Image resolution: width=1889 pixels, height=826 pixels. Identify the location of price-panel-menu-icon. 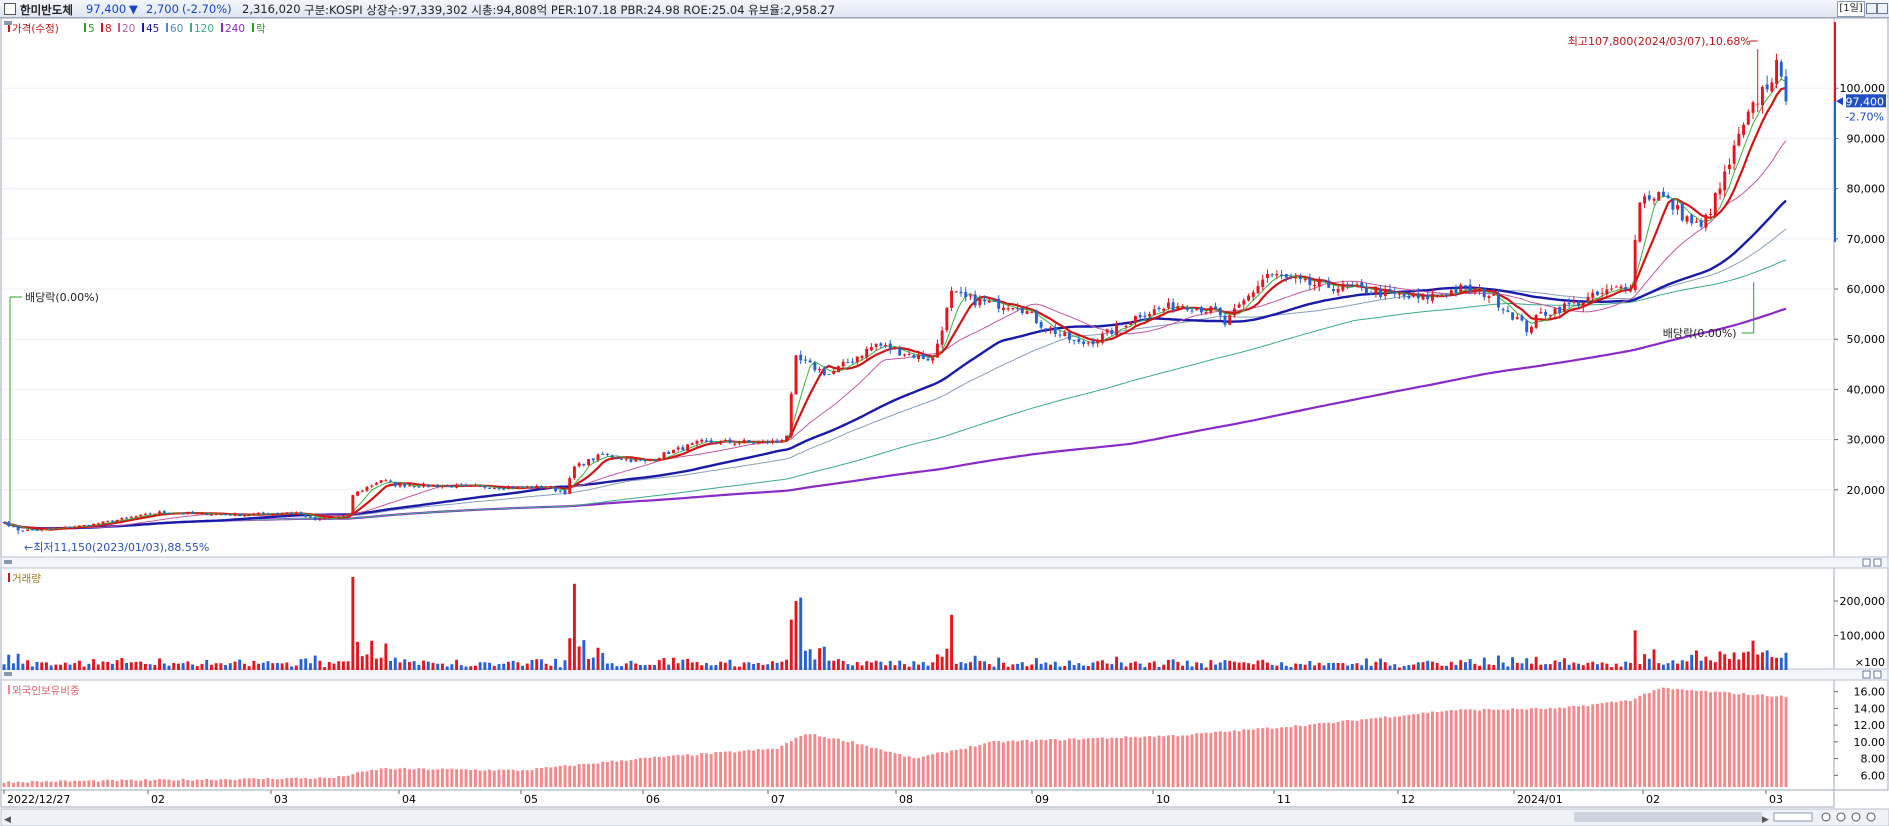
(8, 23).